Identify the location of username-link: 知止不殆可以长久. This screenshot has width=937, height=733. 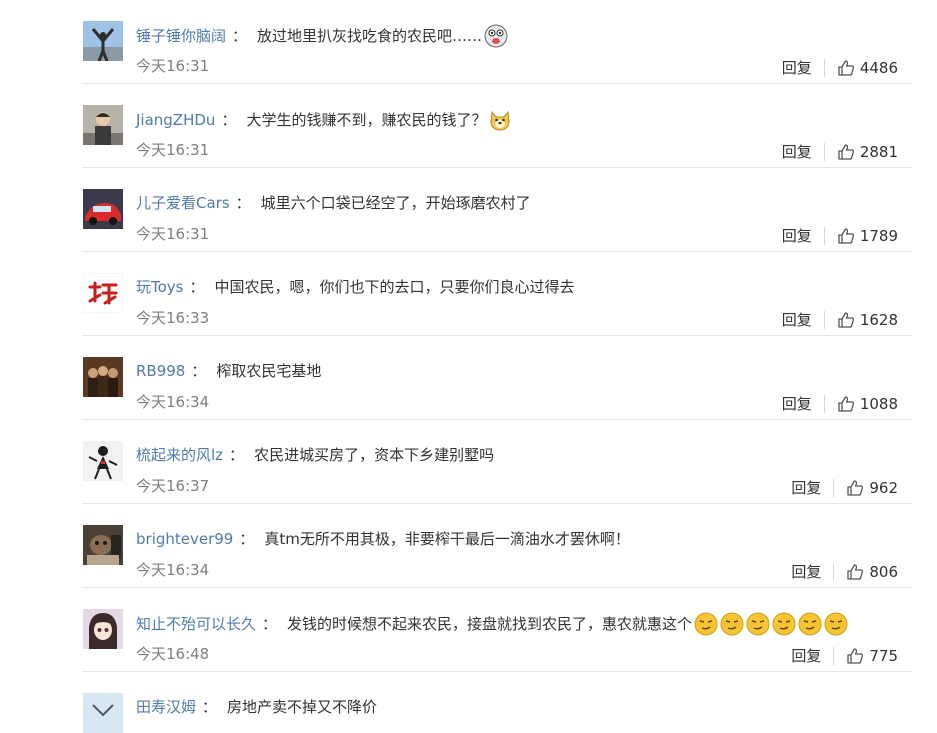
(196, 624).